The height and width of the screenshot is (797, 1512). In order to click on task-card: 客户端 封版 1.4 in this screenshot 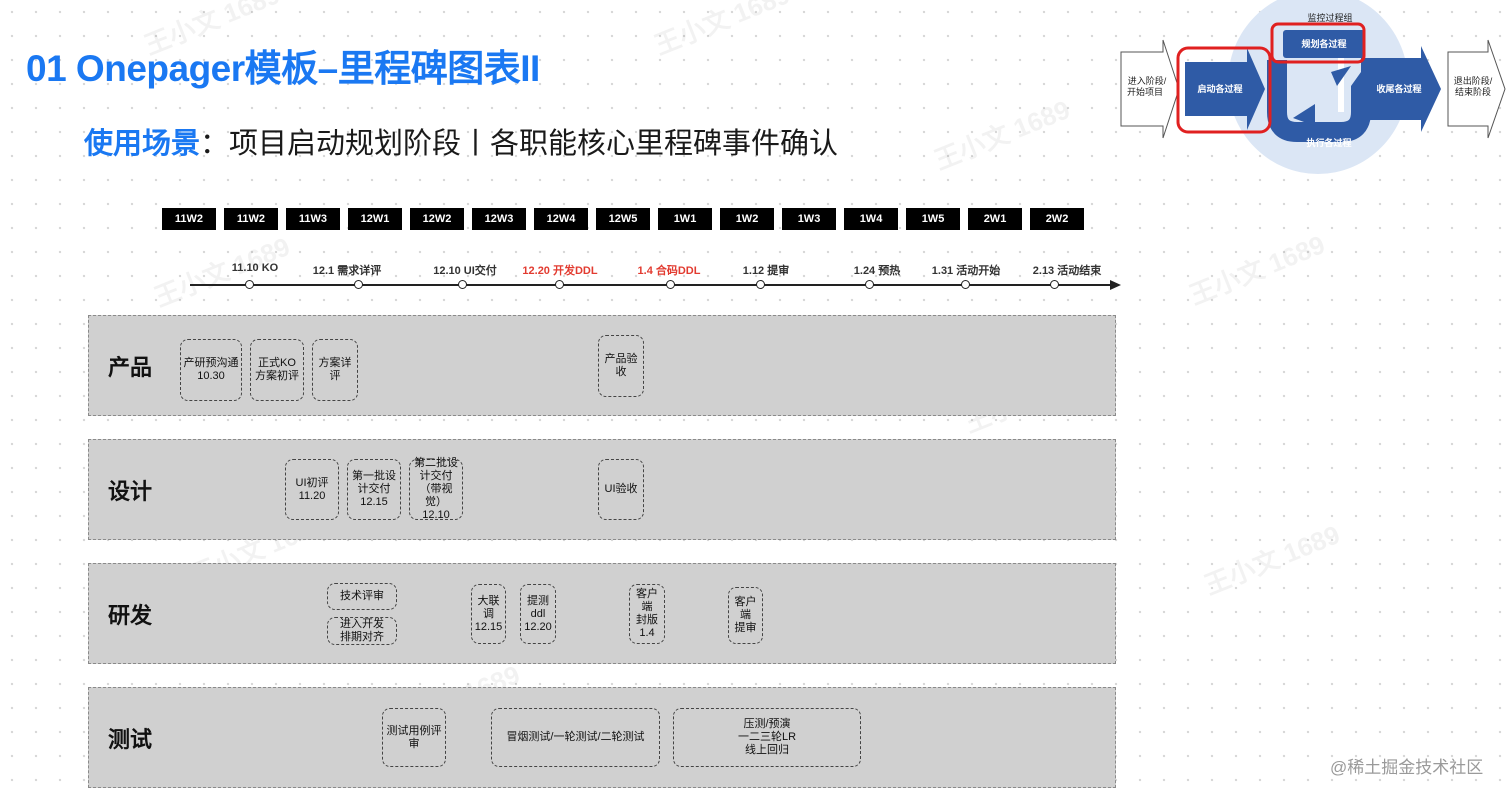, I will do `click(647, 614)`.